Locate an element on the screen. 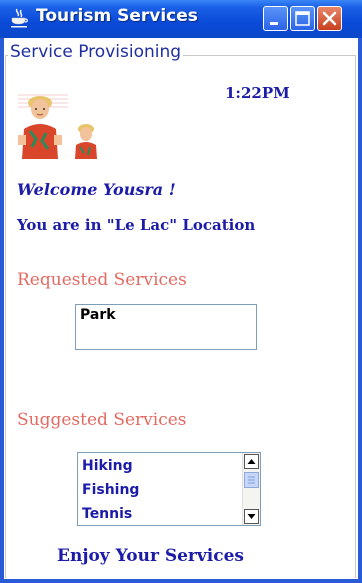 The height and width of the screenshot is (583, 362). list-item: Hiking is located at coordinates (107, 466).